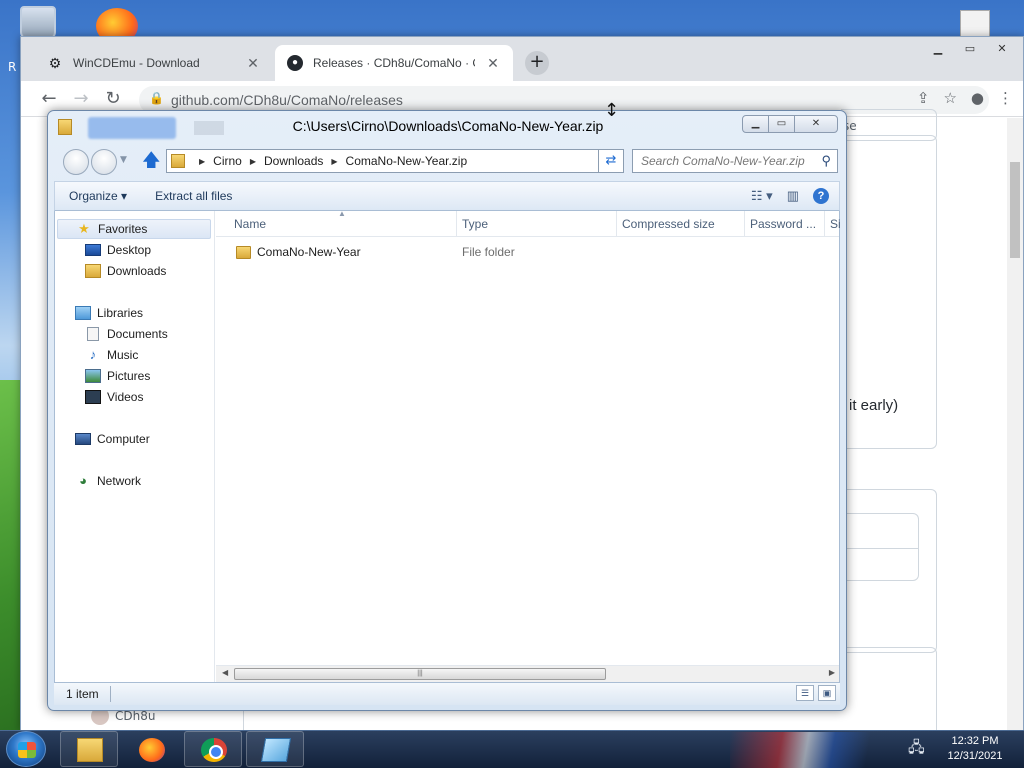 The width and height of the screenshot is (1024, 768). I want to click on desktop-icon, so click(93, 250).